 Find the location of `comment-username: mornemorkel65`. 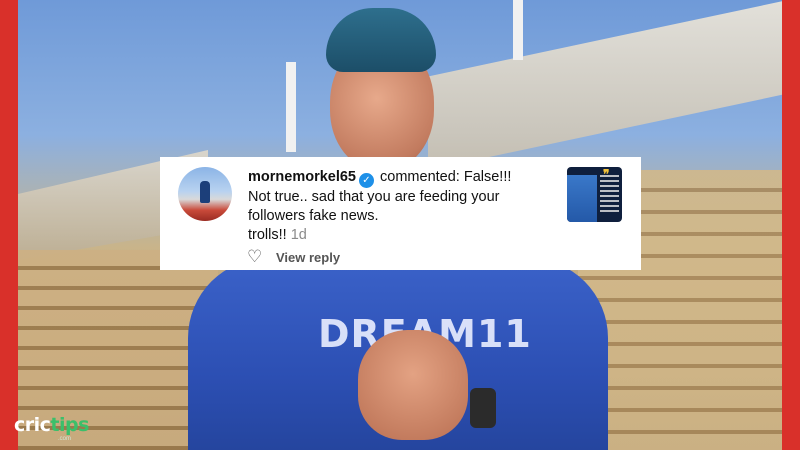

comment-username: mornemorkel65 is located at coordinates (302, 177).